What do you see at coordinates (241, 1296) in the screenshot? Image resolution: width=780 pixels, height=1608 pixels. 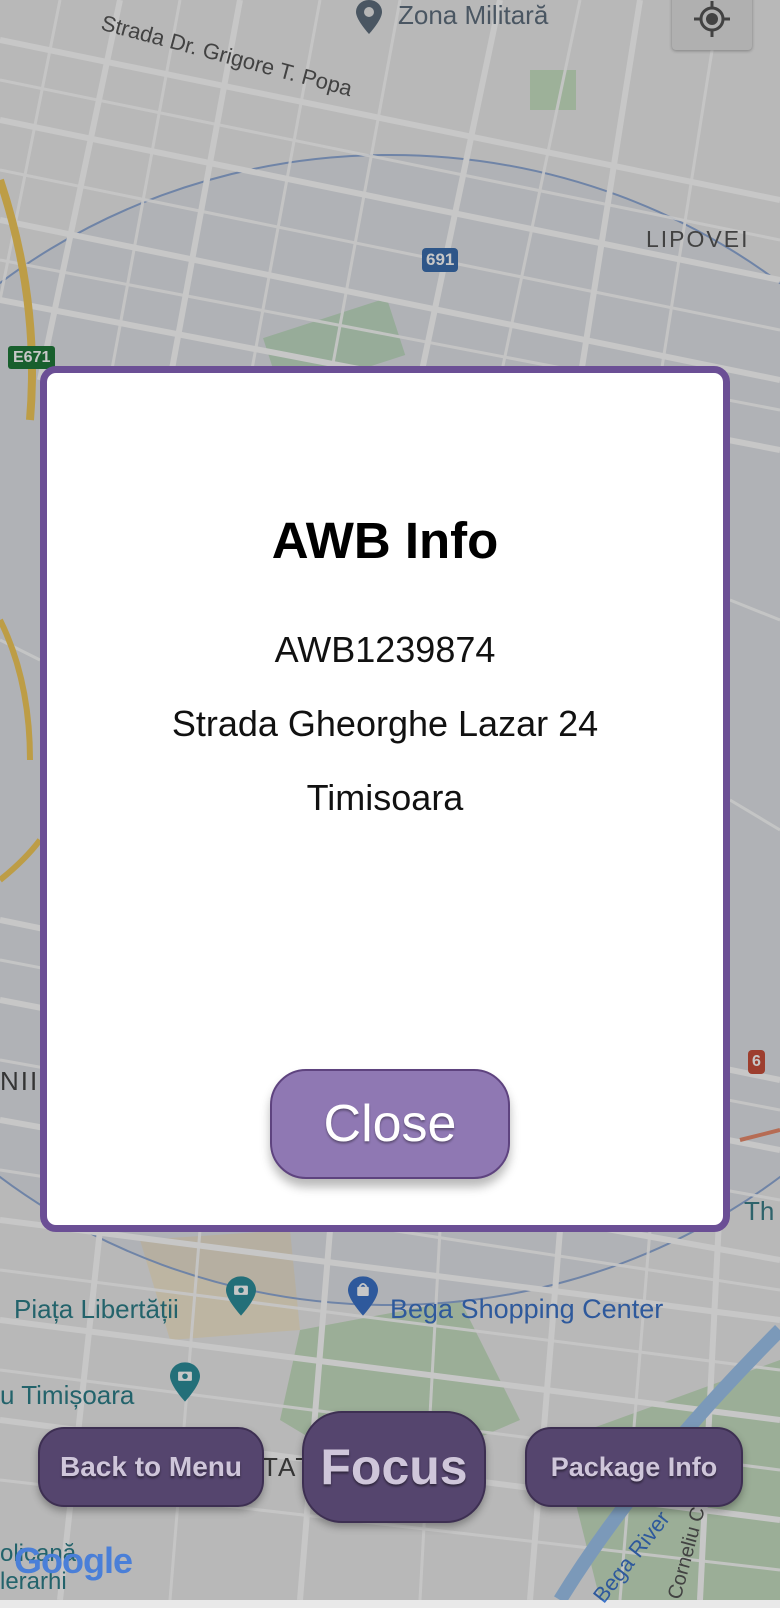 I see `camera-pin-icon` at bounding box center [241, 1296].